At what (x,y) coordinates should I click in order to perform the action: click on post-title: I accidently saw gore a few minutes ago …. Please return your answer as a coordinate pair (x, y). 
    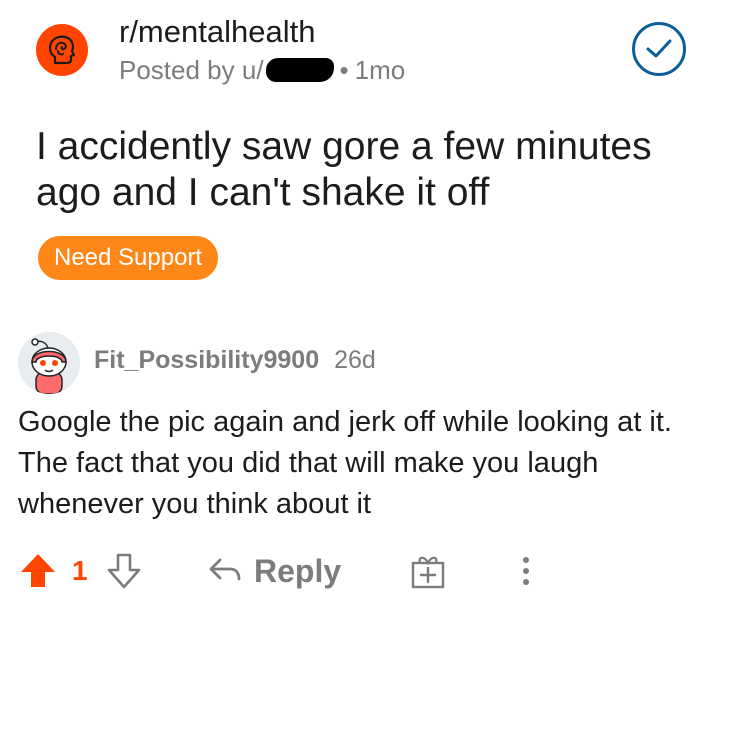
    Looking at the image, I should click on (366, 170).